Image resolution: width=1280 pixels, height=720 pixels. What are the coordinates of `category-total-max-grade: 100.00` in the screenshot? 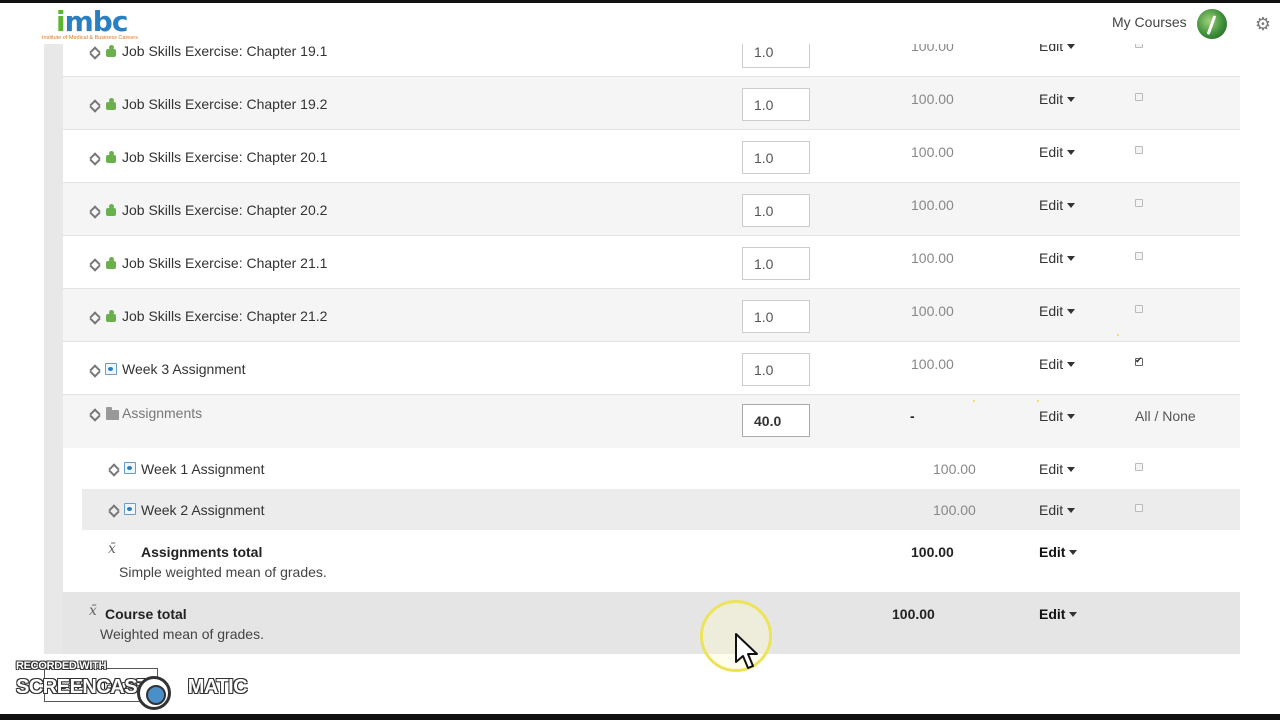 It's located at (932, 552).